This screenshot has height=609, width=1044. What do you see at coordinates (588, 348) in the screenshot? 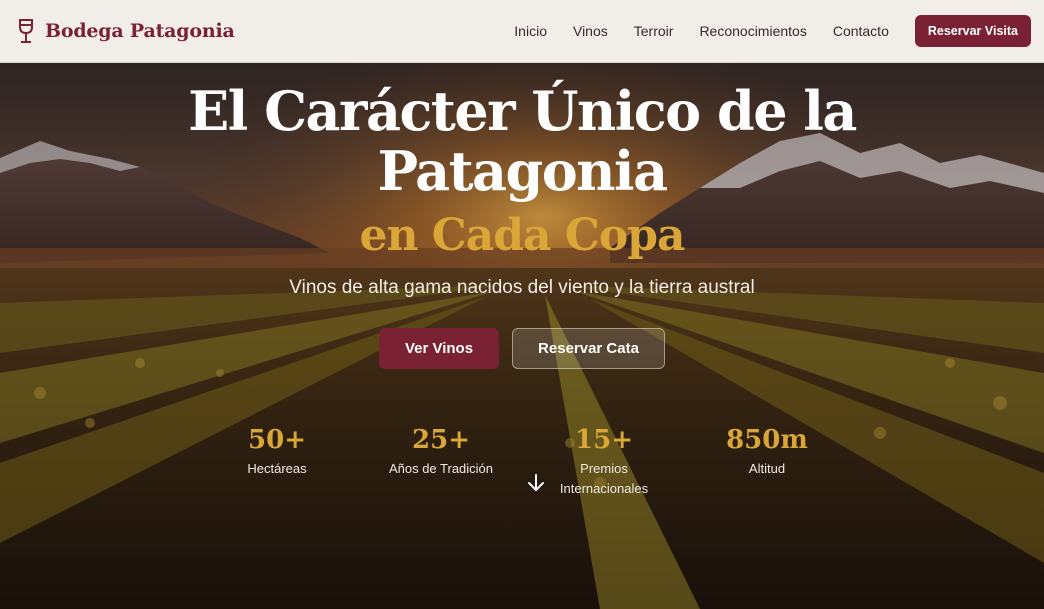
I see `reservar-cata-button: Reservar Cata` at bounding box center [588, 348].